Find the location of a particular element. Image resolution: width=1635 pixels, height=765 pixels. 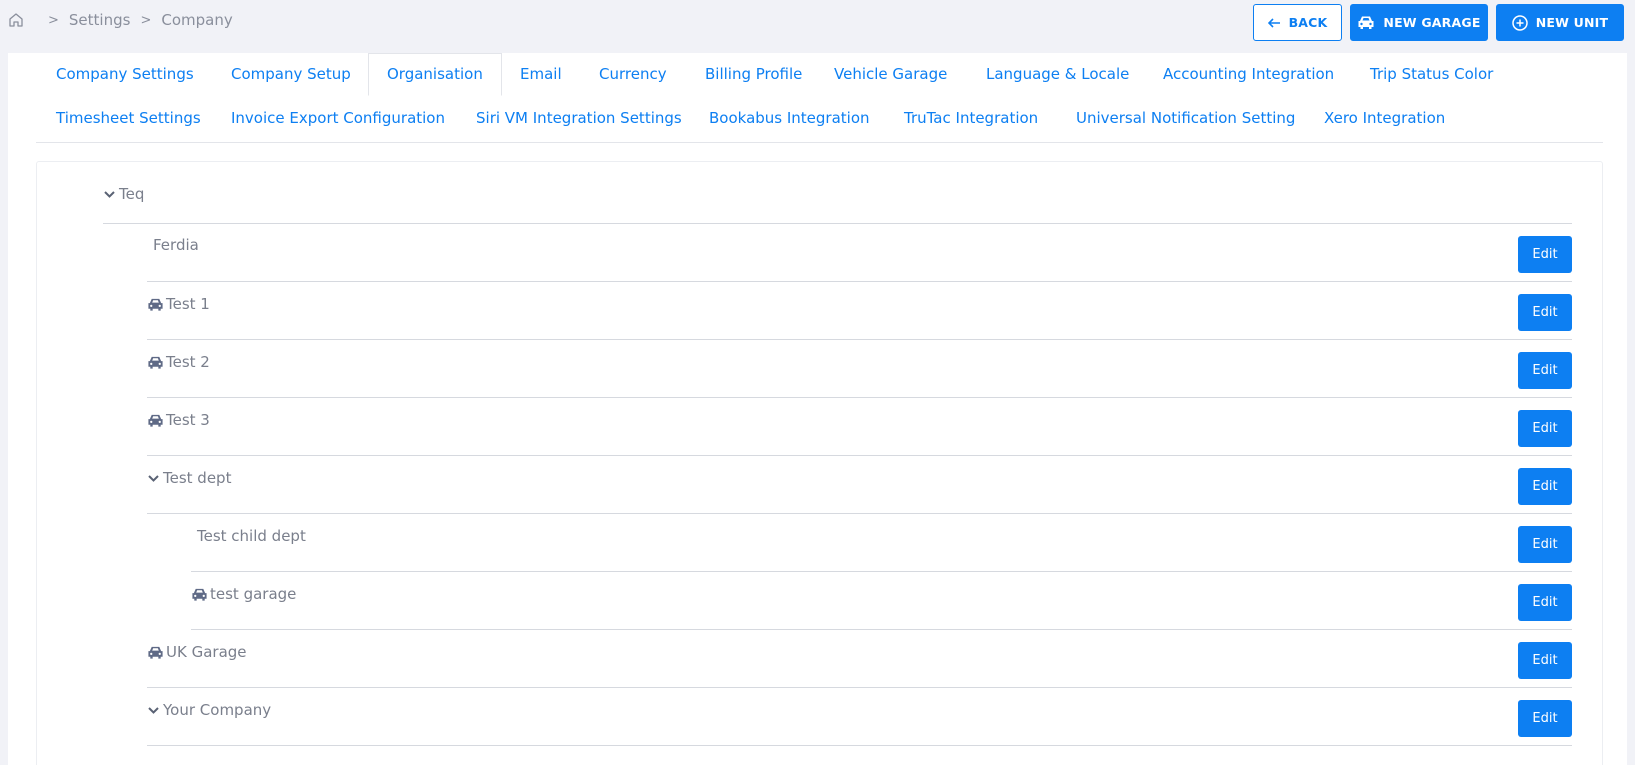

tree-item: Test child dept is located at coordinates (251, 536).